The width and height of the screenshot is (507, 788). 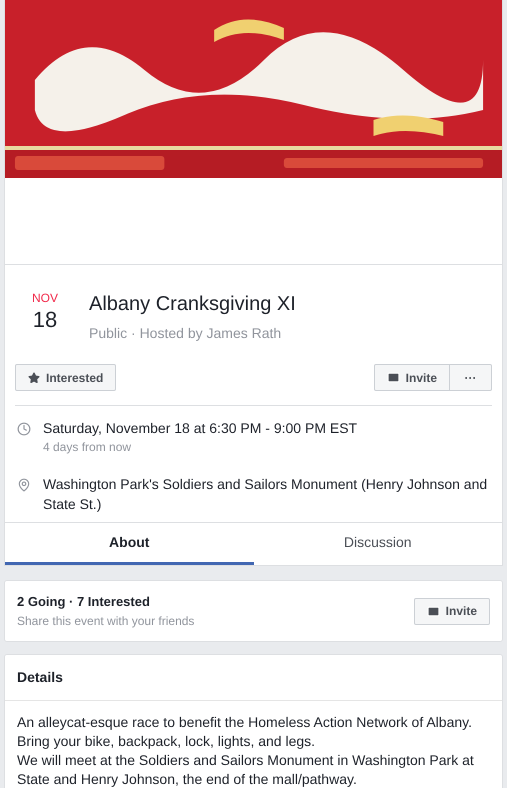 What do you see at coordinates (105, 621) in the screenshot?
I see `share-hint: Share this event with your friends` at bounding box center [105, 621].